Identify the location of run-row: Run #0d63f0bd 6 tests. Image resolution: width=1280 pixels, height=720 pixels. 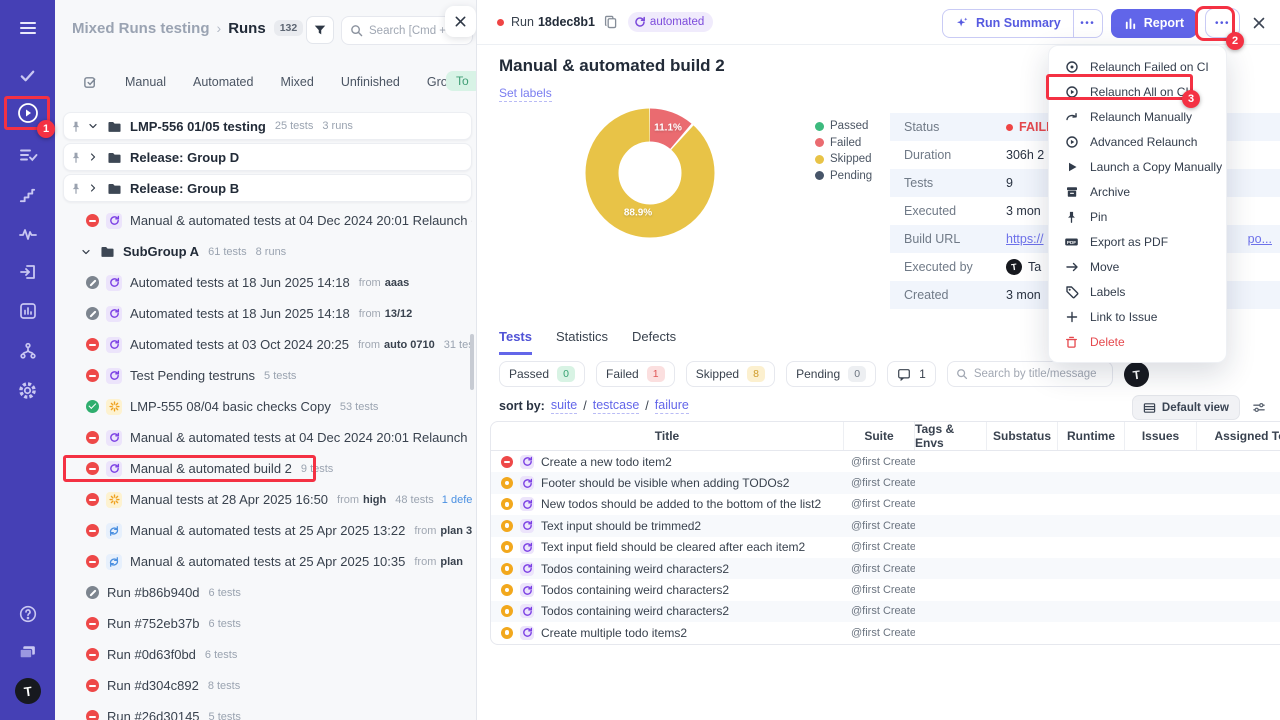
(267, 654).